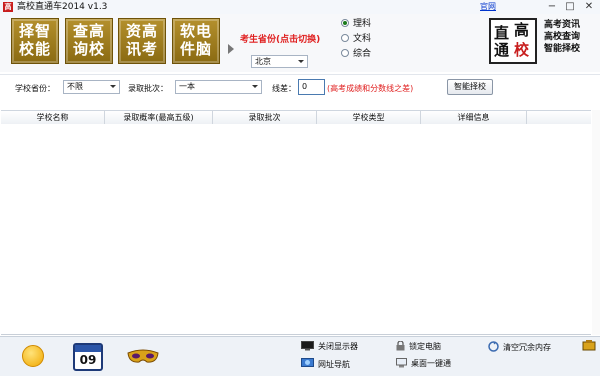 This screenshot has height=376, width=600. I want to click on feature-item: 高考资讯, so click(562, 25).